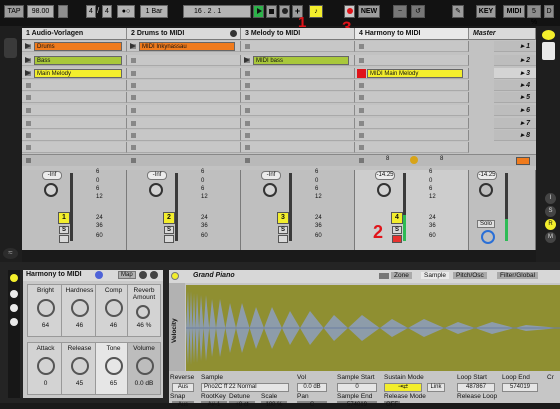  I want to click on macro-volume: Volume 0.0 dB, so click(144, 368).